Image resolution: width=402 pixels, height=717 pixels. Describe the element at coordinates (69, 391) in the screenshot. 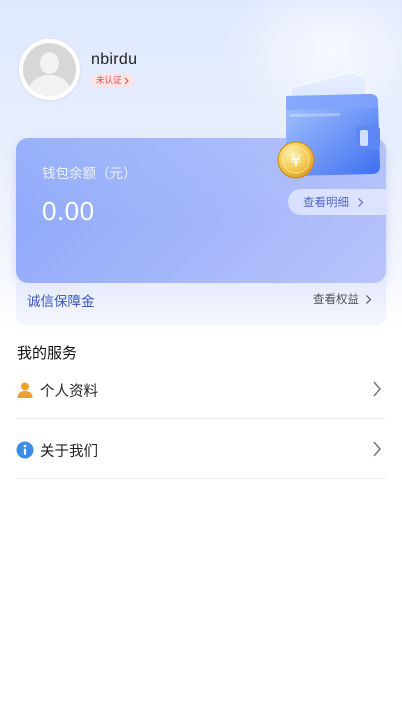

I see `service-item-label: 个人资料` at that location.